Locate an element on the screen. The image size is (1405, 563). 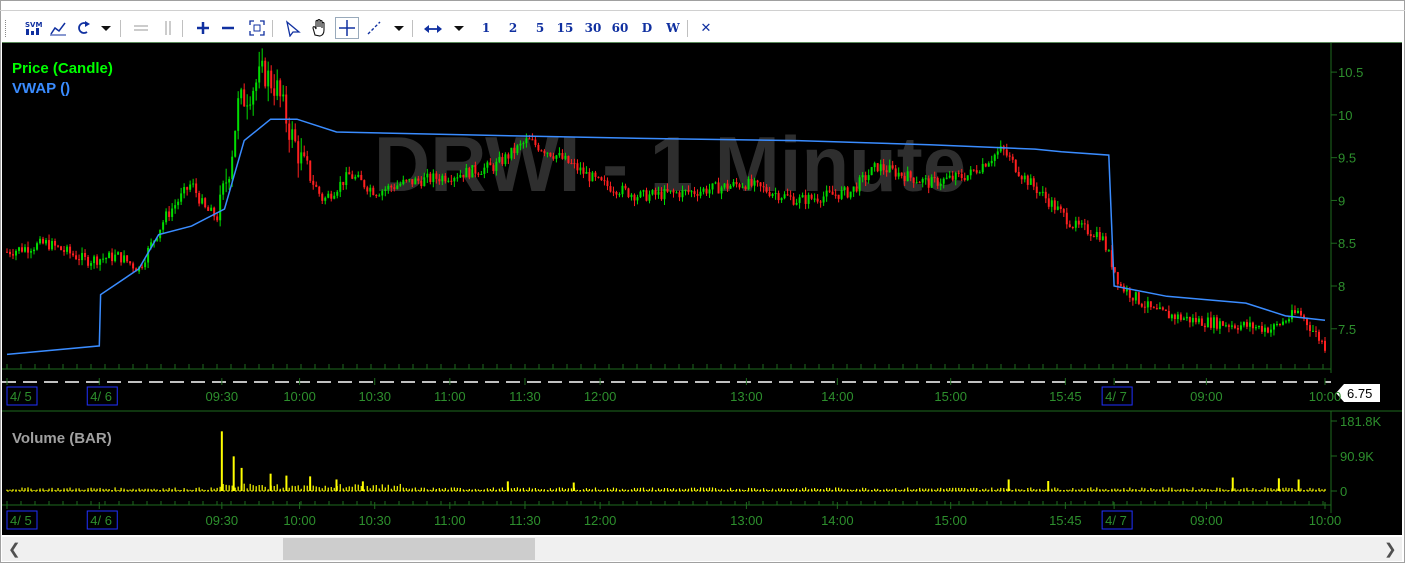
price-tick-label: 10.5 is located at coordinates (1350, 72).